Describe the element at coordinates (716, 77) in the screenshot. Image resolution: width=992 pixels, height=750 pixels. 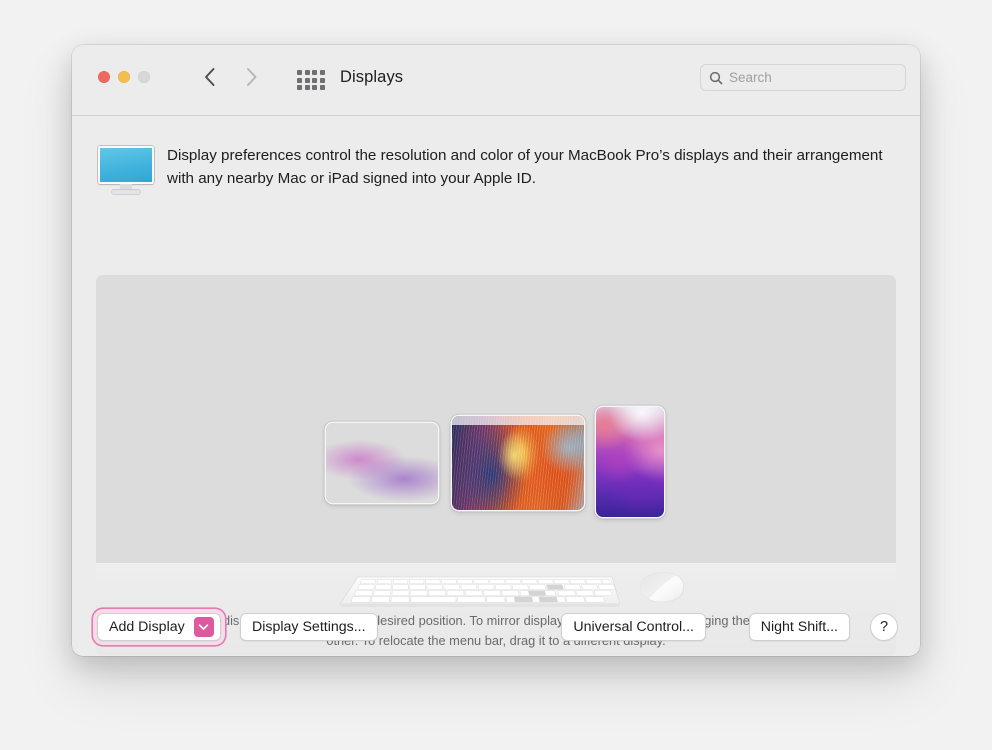
I see `search-icon` at that location.